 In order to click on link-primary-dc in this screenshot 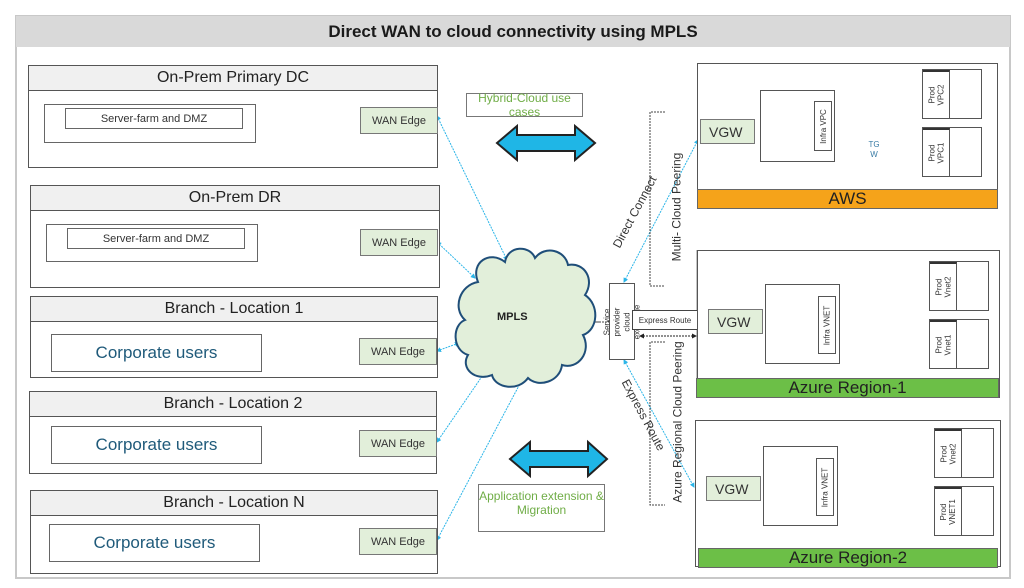, I will do `click(472, 188)`.